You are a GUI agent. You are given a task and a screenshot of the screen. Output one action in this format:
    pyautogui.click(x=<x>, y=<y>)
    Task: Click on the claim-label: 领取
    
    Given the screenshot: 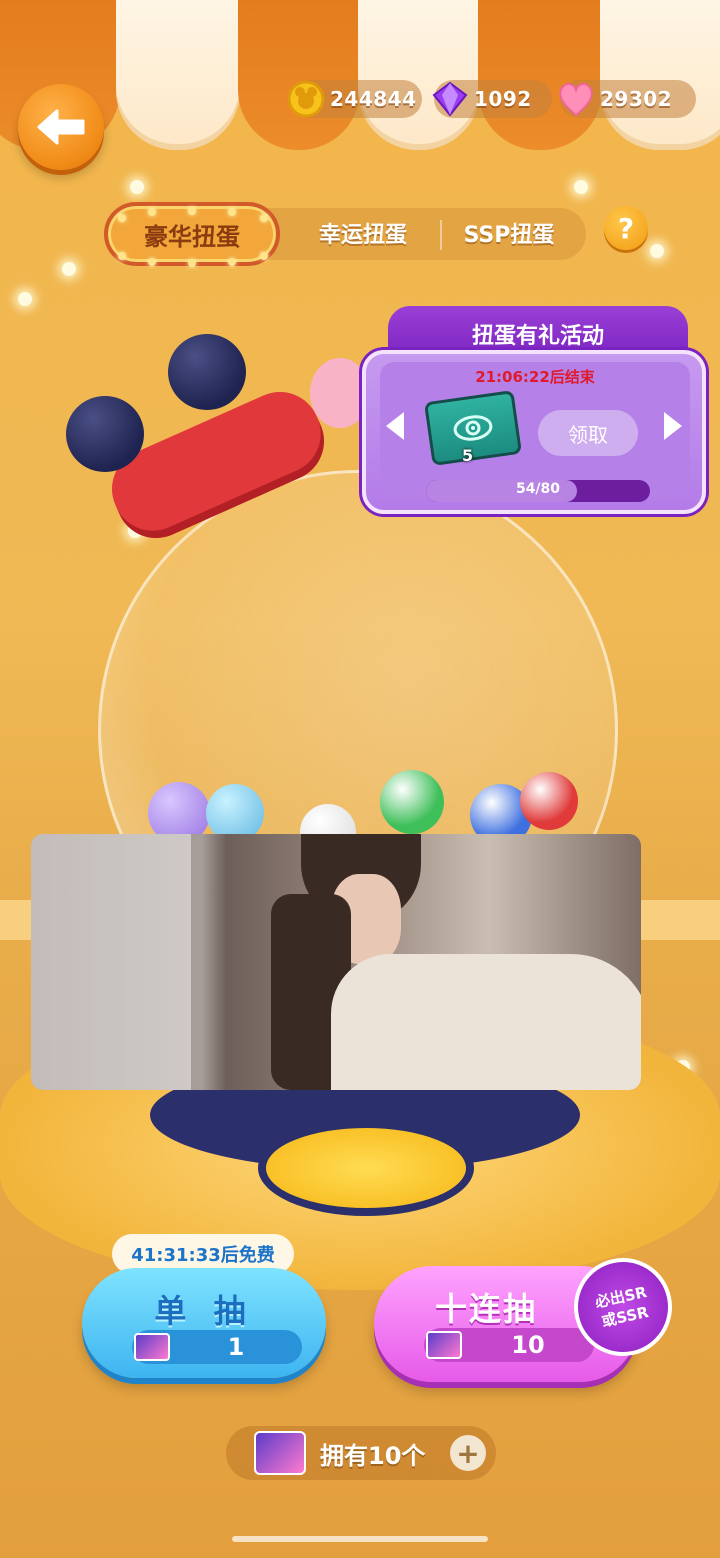 What is the action you would take?
    pyautogui.click(x=588, y=434)
    